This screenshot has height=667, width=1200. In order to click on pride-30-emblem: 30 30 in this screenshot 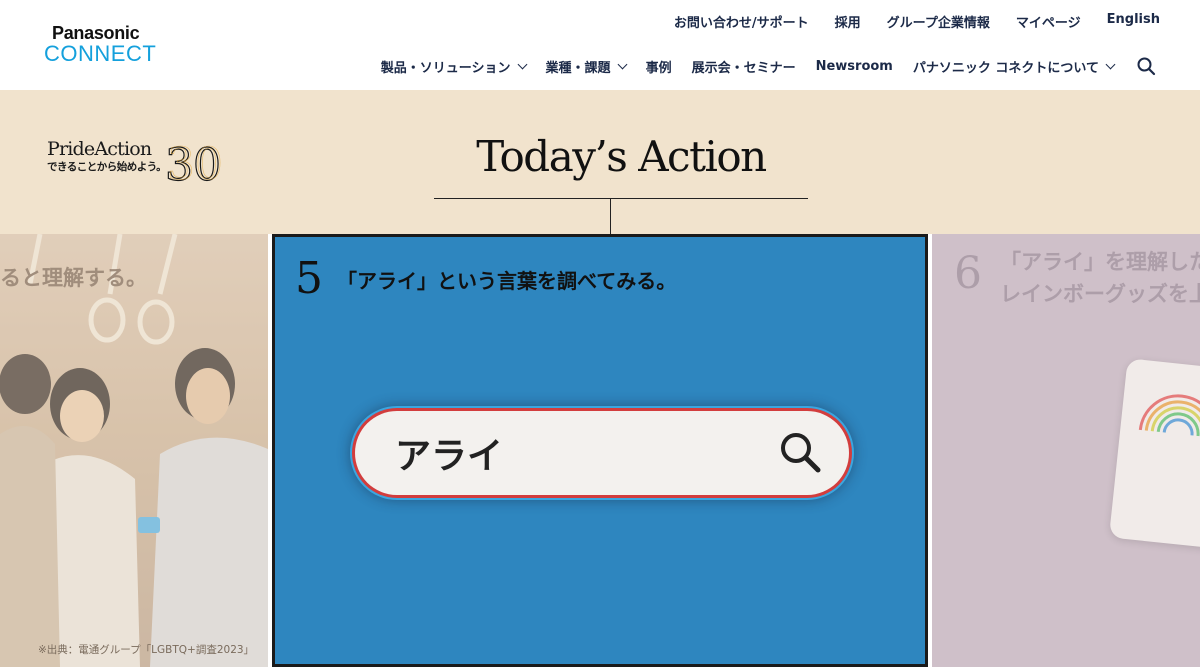, I will do `click(194, 162)`.